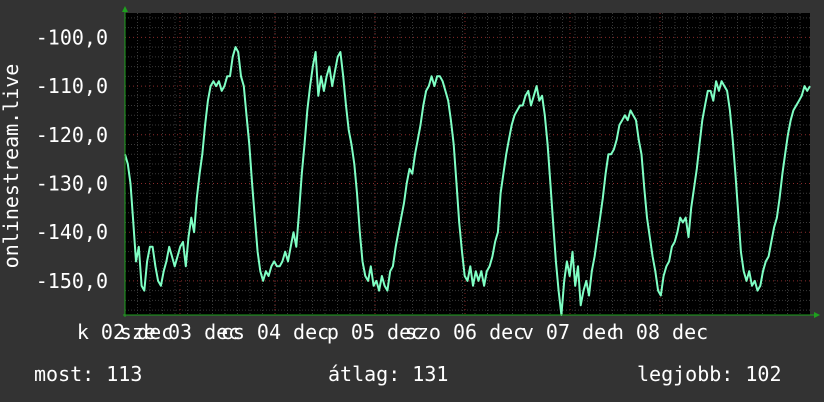 Image resolution: width=824 pixels, height=402 pixels. What do you see at coordinates (685, 374) in the screenshot?
I see `stat-best-label: legjobb:` at bounding box center [685, 374].